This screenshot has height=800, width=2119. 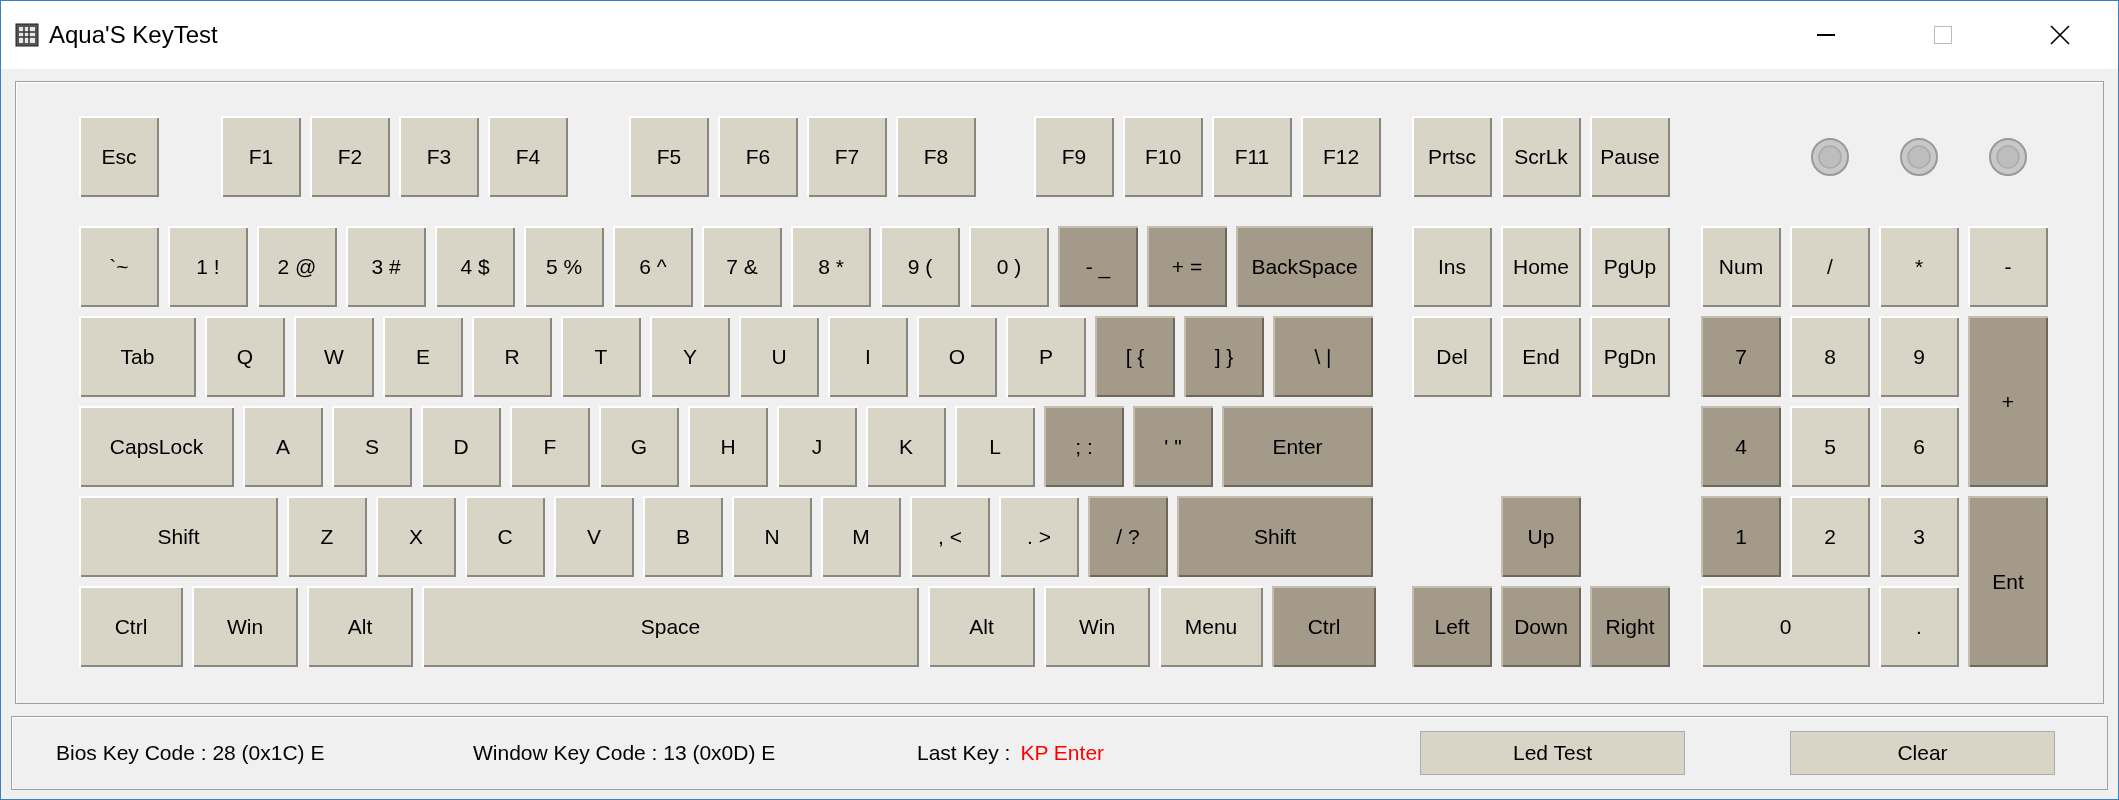 I want to click on keyboard-key: U, so click(x=779, y=356).